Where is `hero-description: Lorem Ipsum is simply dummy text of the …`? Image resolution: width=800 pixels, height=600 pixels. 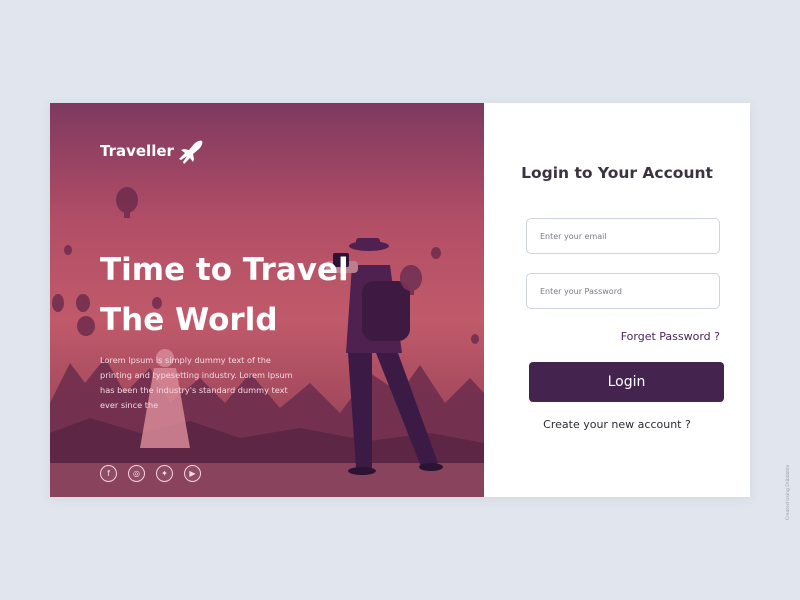 hero-description: Lorem Ipsum is simply dummy text of the … is located at coordinates (196, 382).